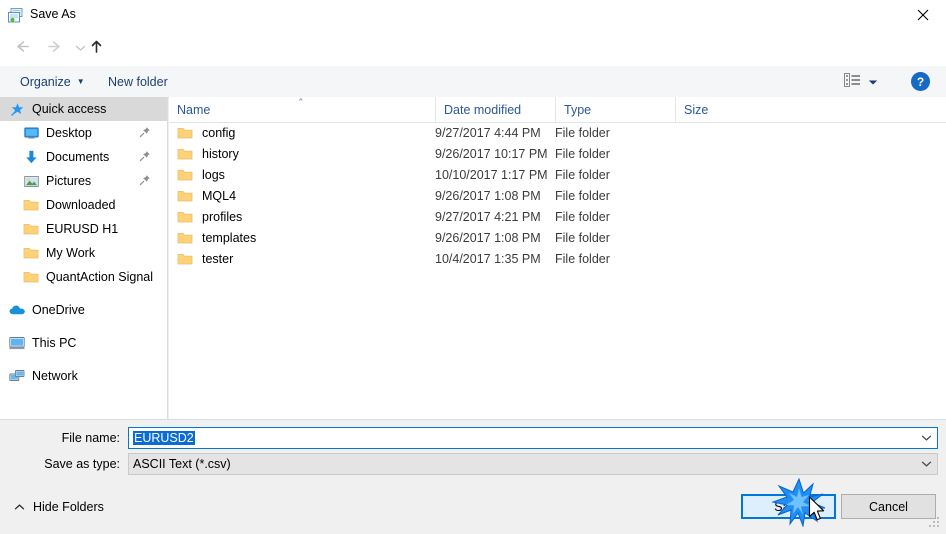  What do you see at coordinates (69, 181) in the screenshot?
I see `sidebar-item-label: Pictures` at bounding box center [69, 181].